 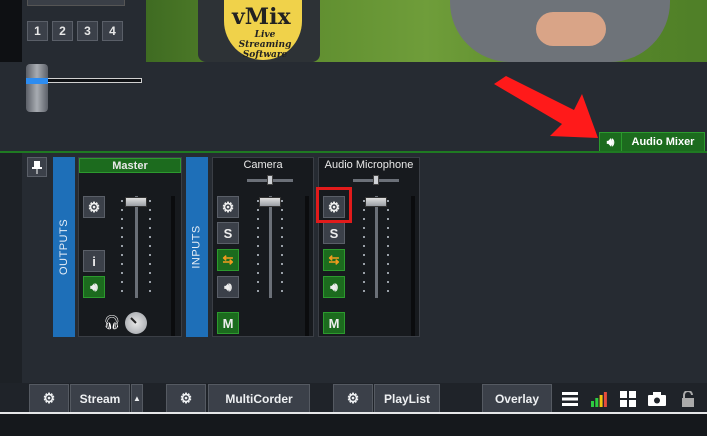 I want to click on playlist-button: PlayList, so click(x=407, y=398).